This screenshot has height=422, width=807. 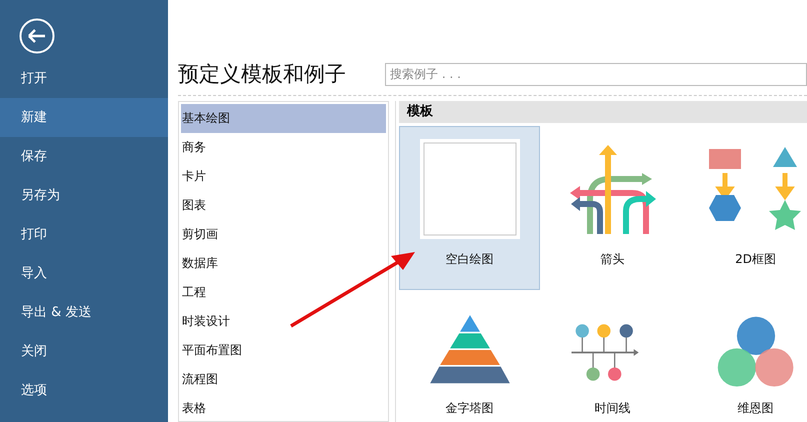 I want to click on category-item: 卡片, so click(x=283, y=176).